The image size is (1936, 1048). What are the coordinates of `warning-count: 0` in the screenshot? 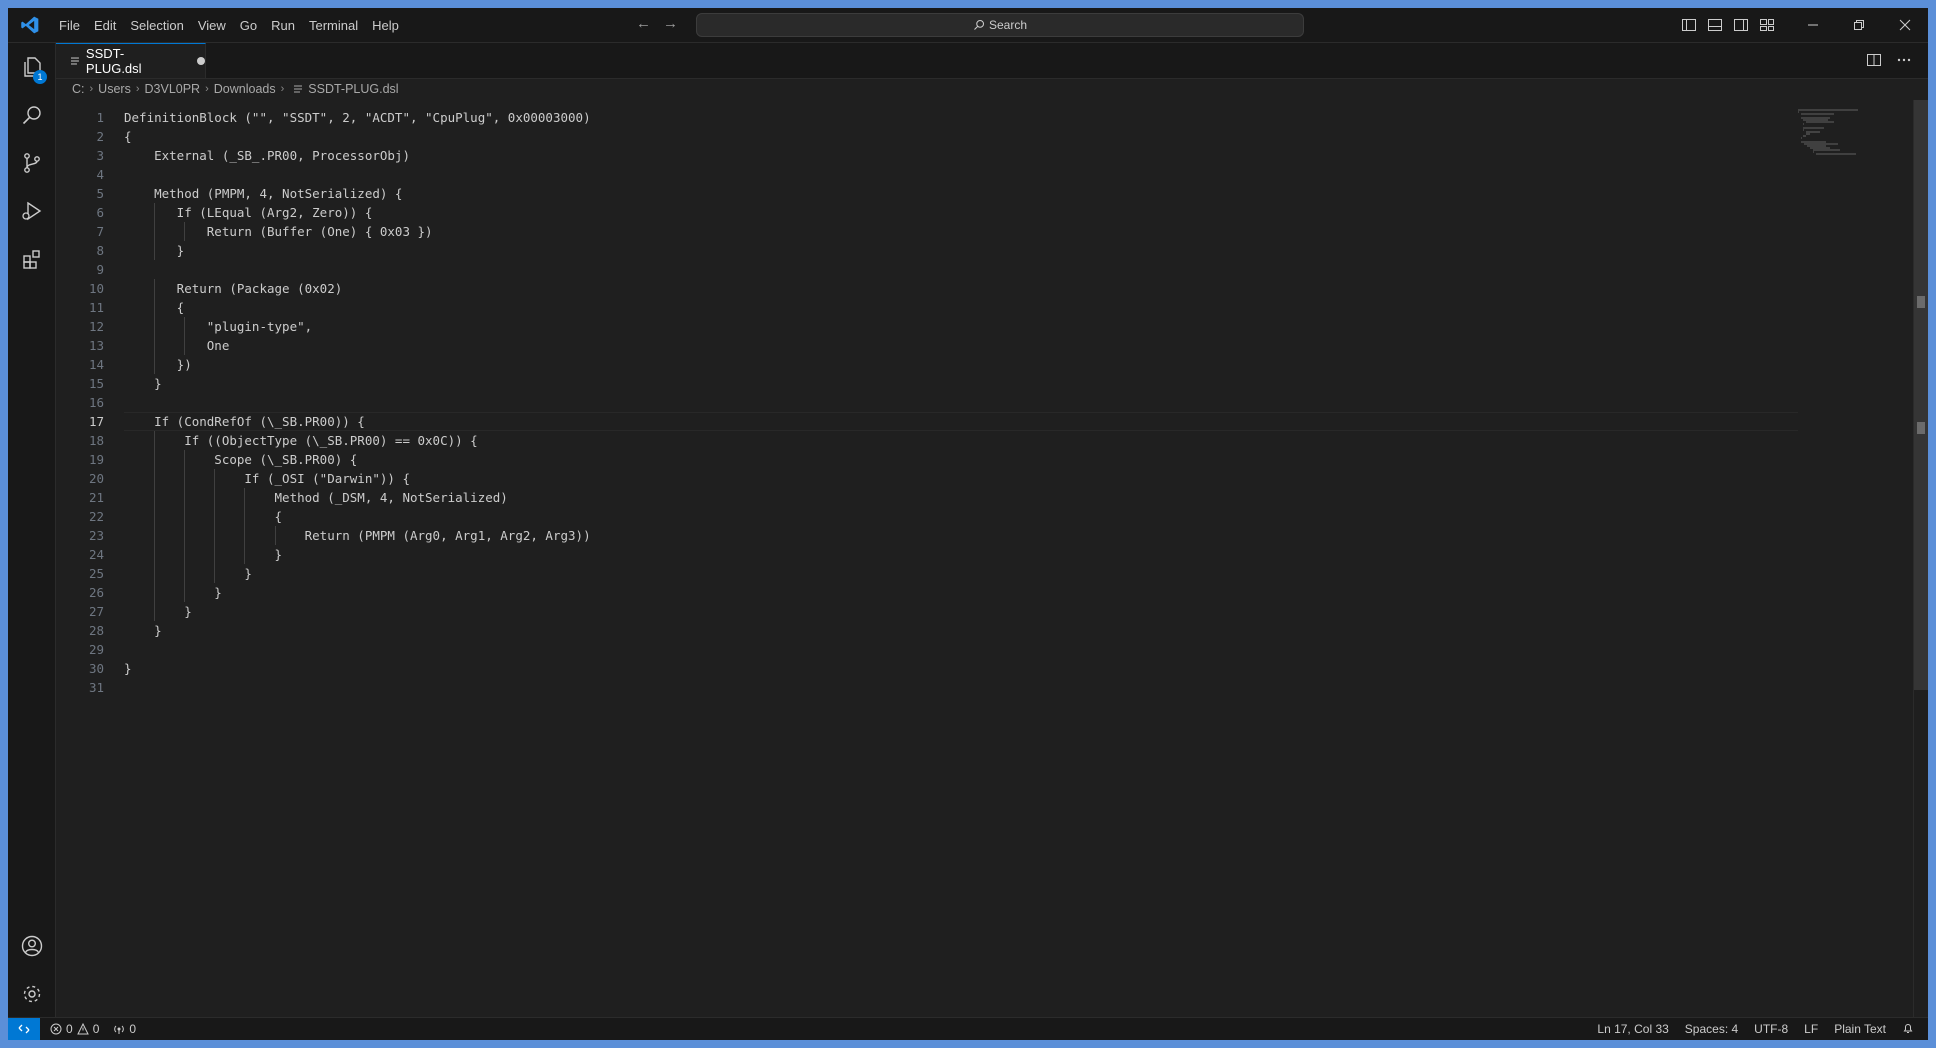 It's located at (96, 1029).